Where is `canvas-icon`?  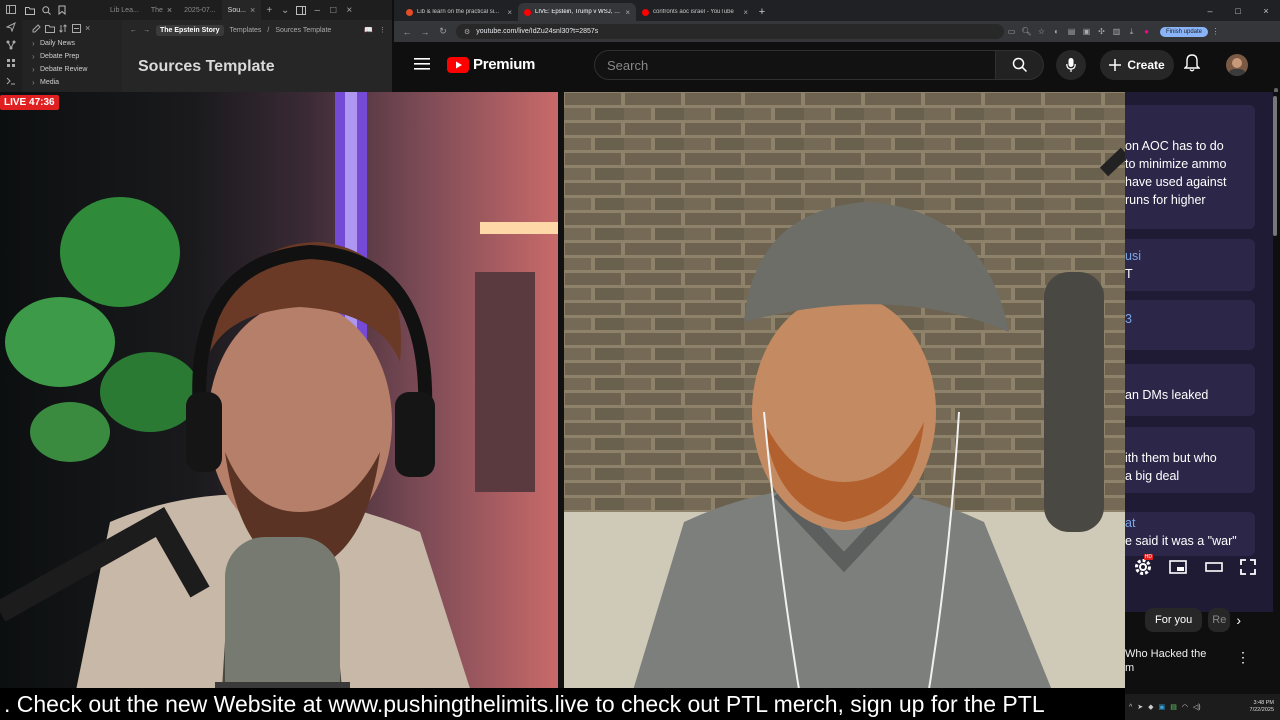 canvas-icon is located at coordinates (11, 63).